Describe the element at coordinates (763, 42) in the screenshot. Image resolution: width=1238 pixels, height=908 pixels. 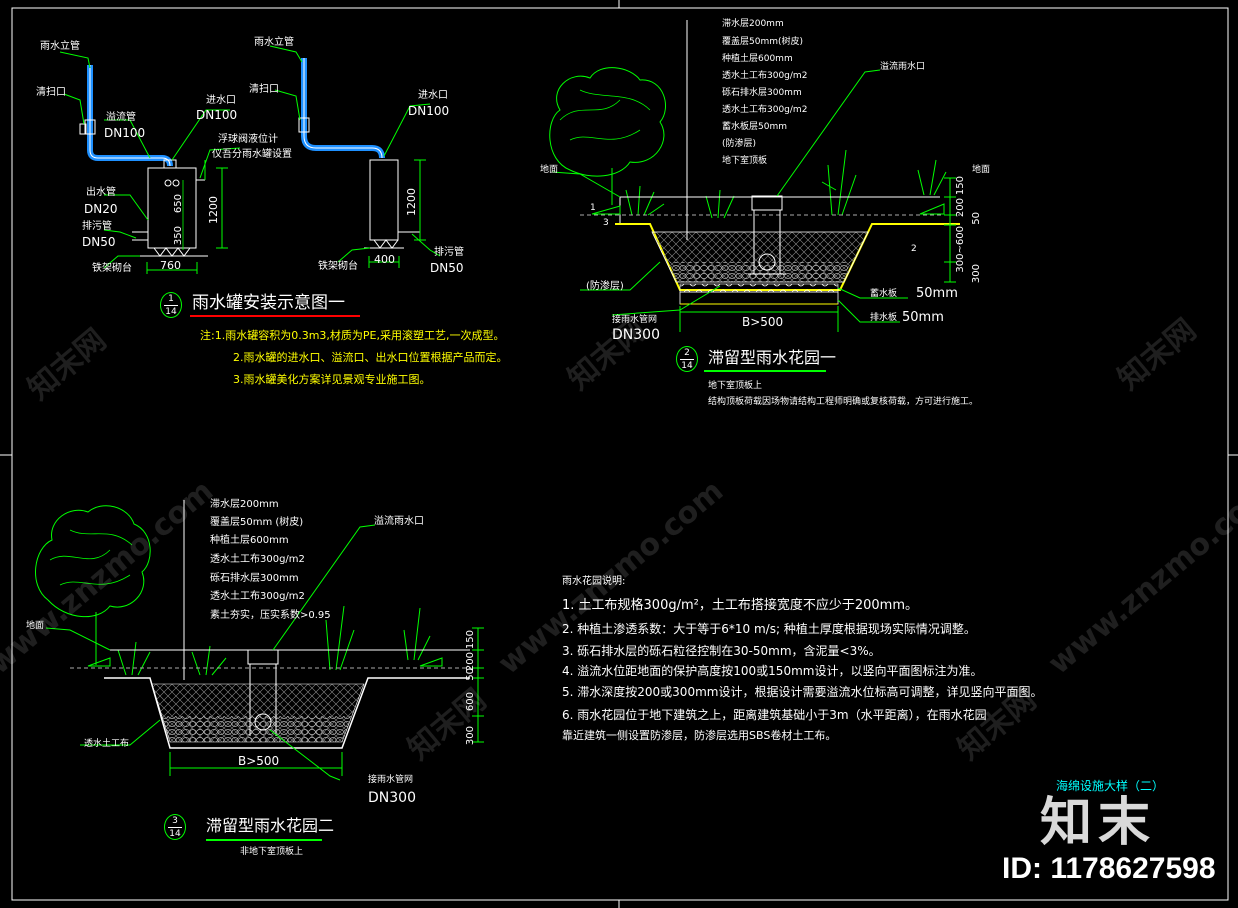
I see `layer-label: 覆盖层50mm(树皮)` at that location.